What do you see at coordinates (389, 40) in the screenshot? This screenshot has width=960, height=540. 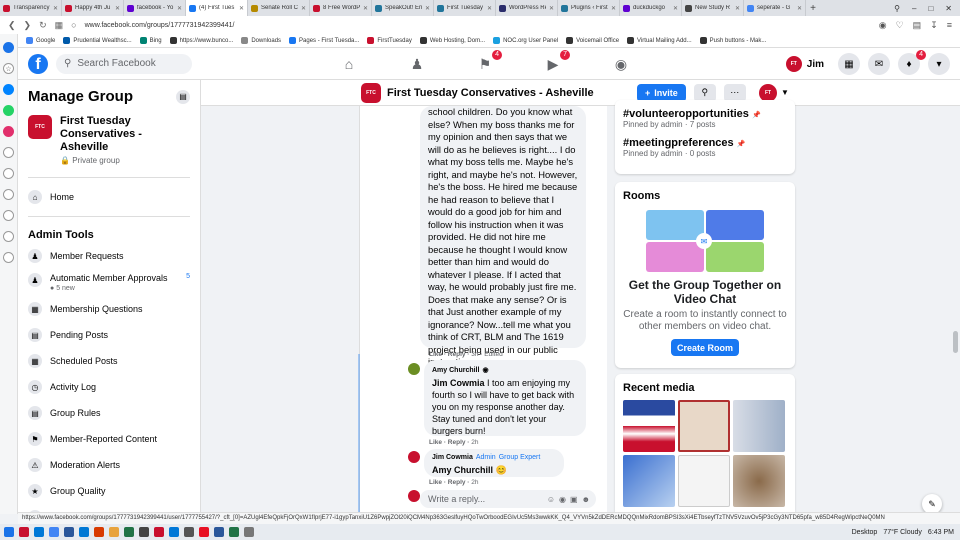 I see `bookmark-item: FirstTuesday` at bounding box center [389, 40].